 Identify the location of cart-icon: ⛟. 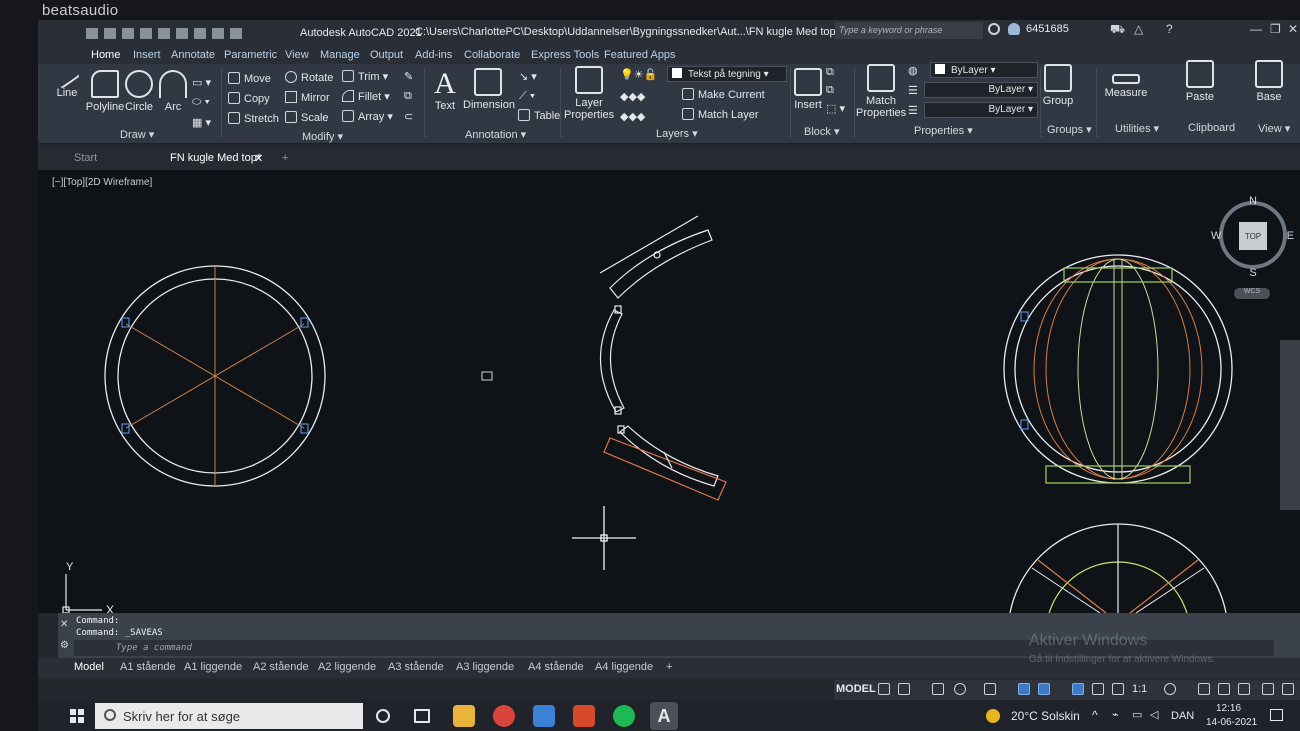
(1117, 30).